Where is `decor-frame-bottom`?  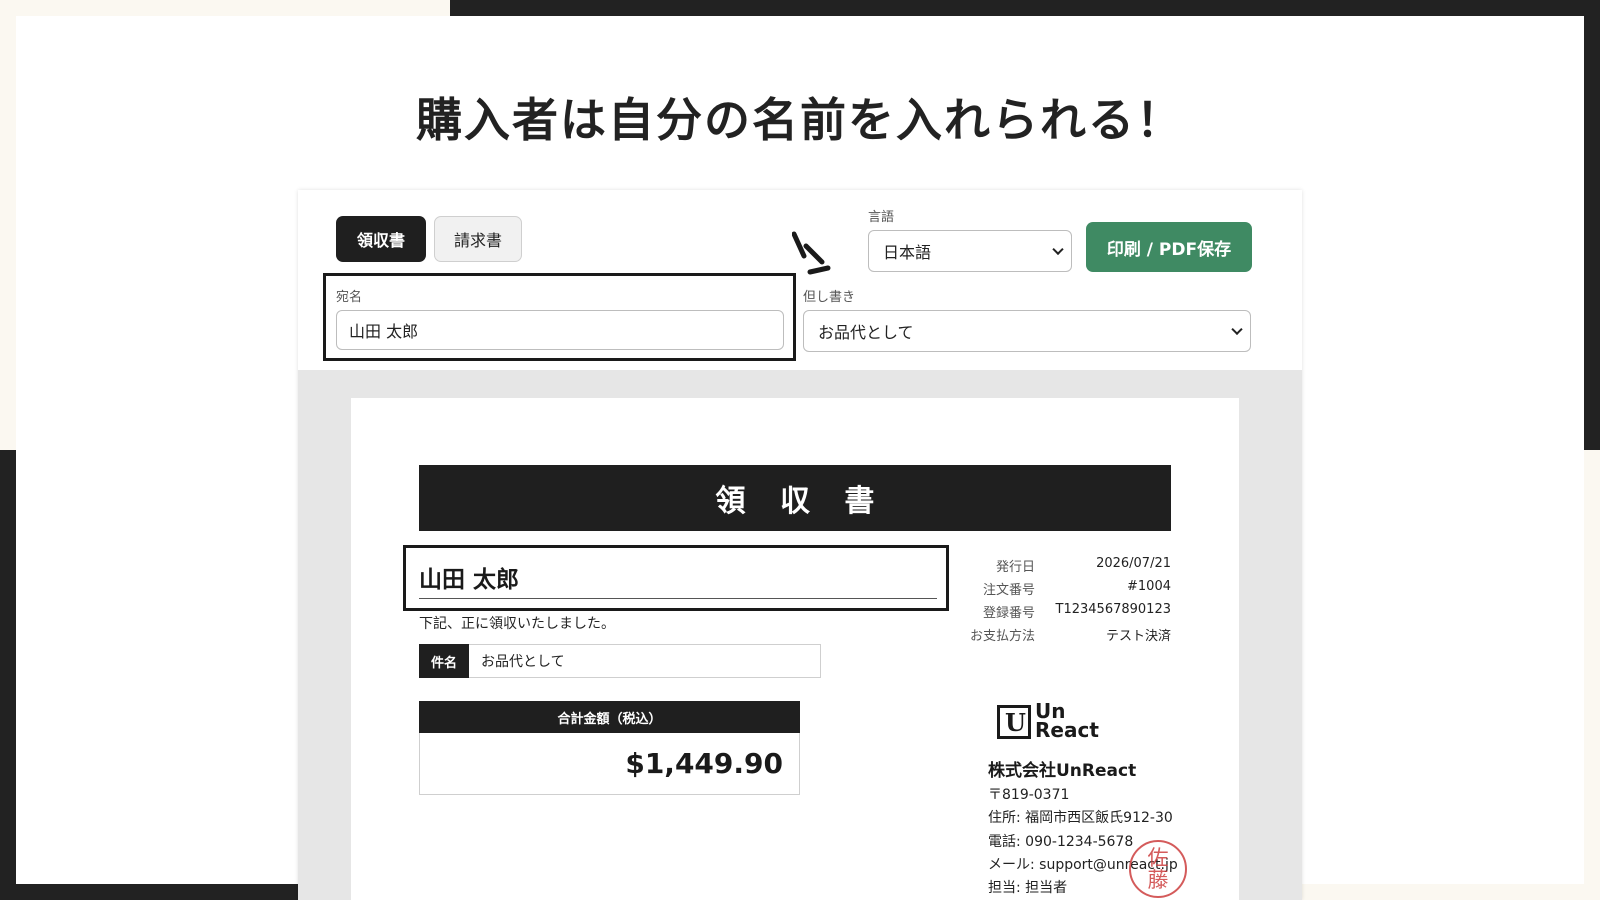
decor-frame-bottom is located at coordinates (150, 892).